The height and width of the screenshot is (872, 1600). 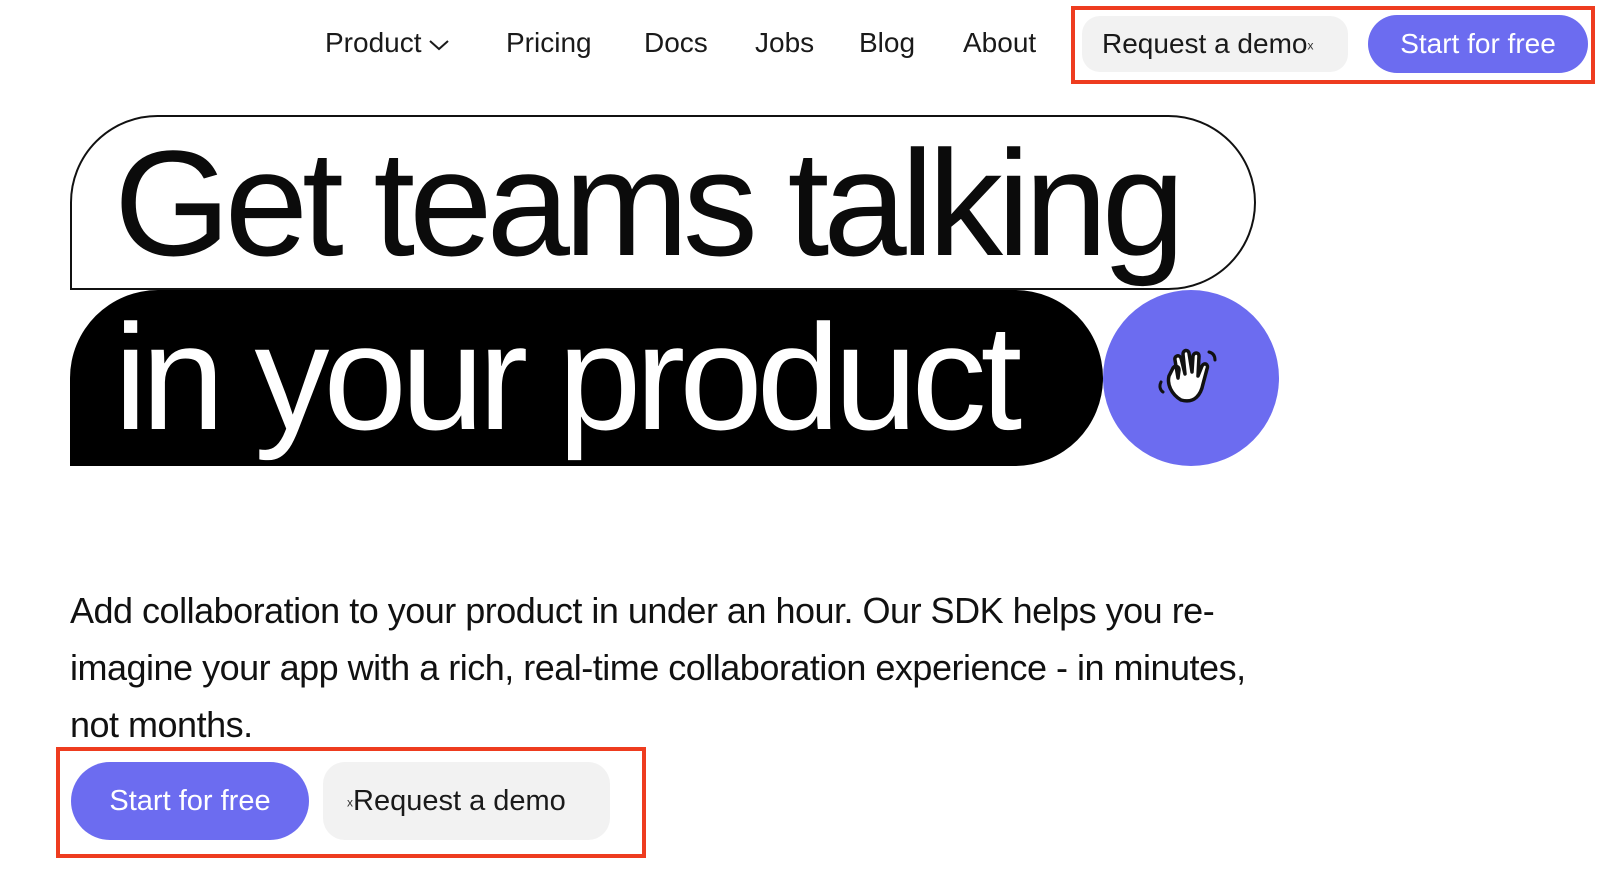 I want to click on highlight-box-cta-buttons, so click(x=351, y=802).